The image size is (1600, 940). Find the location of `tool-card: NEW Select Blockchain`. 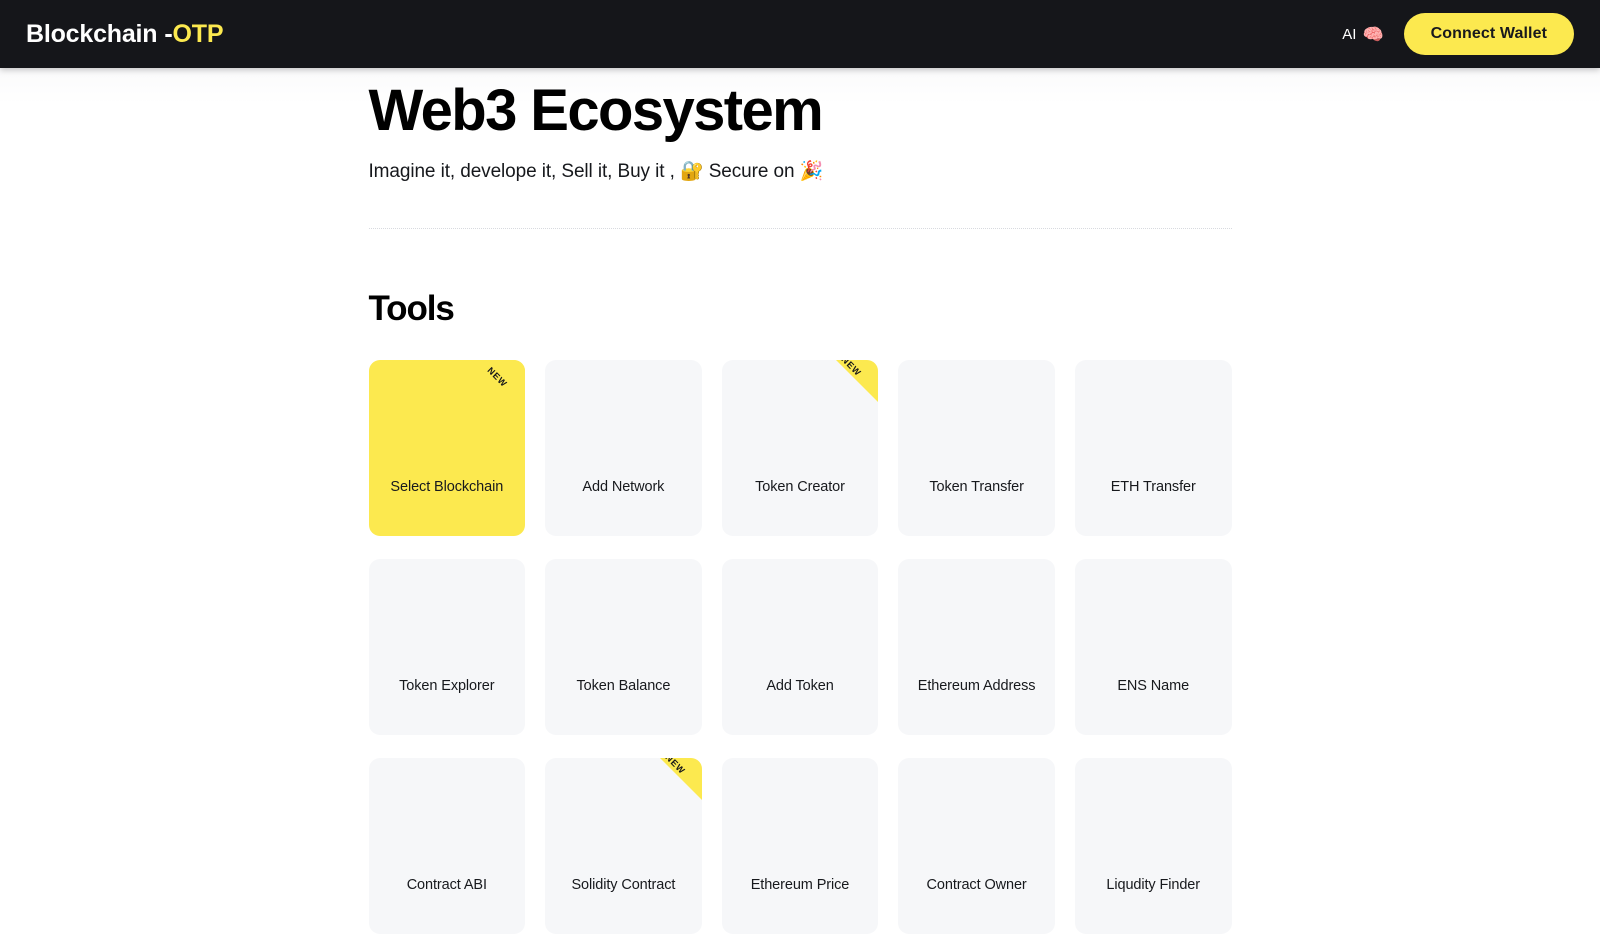

tool-card: NEW Select Blockchain is located at coordinates (447, 447).